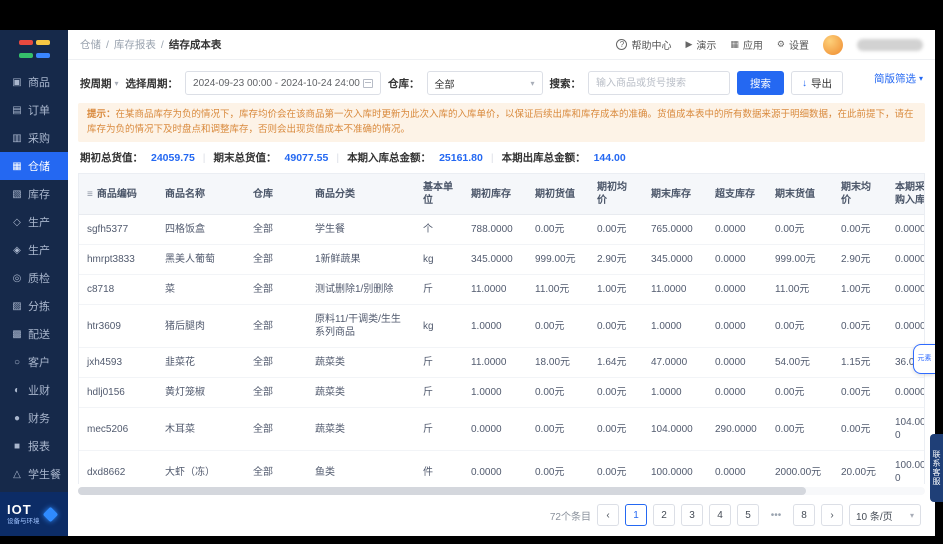 This screenshot has height=544, width=943. I want to click on column-header-label: 仓库, so click(263, 194).